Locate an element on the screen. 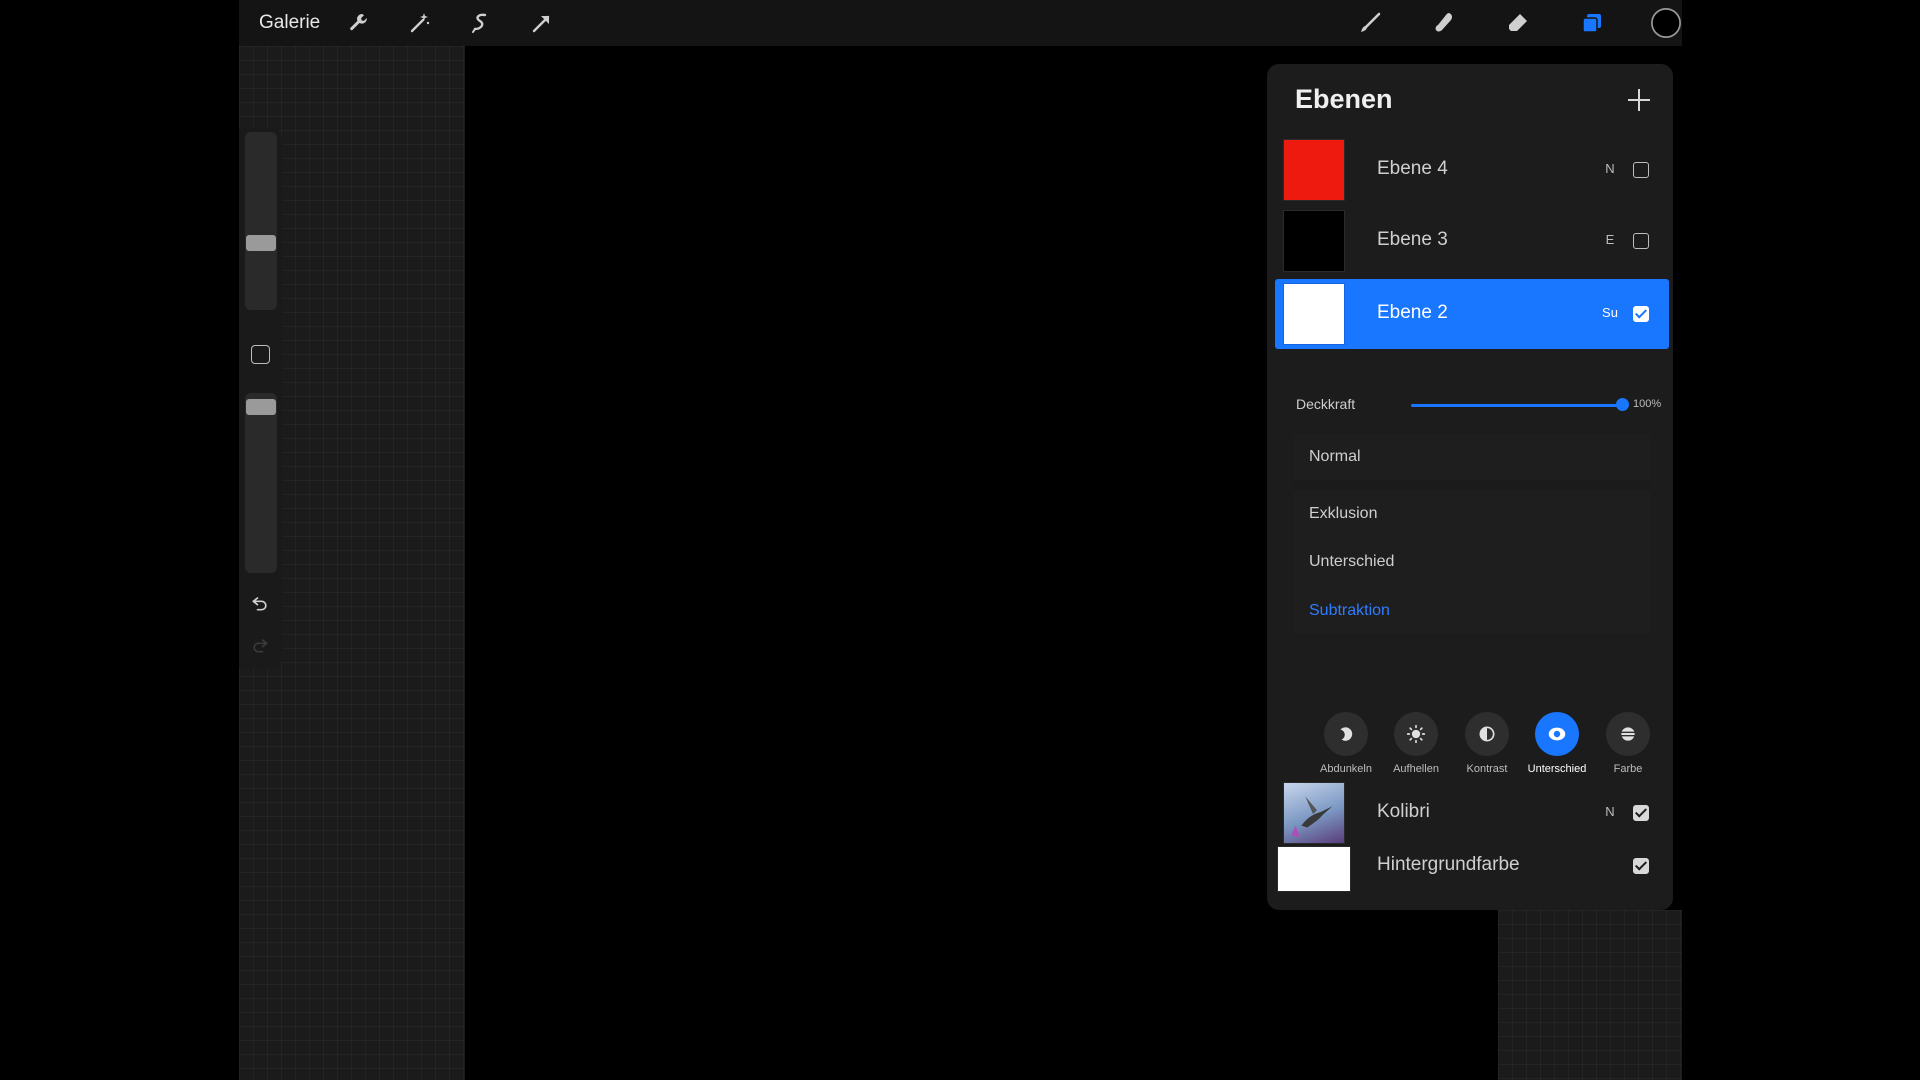 The width and height of the screenshot is (1920, 1080). layers-icon is located at coordinates (1592, 23).